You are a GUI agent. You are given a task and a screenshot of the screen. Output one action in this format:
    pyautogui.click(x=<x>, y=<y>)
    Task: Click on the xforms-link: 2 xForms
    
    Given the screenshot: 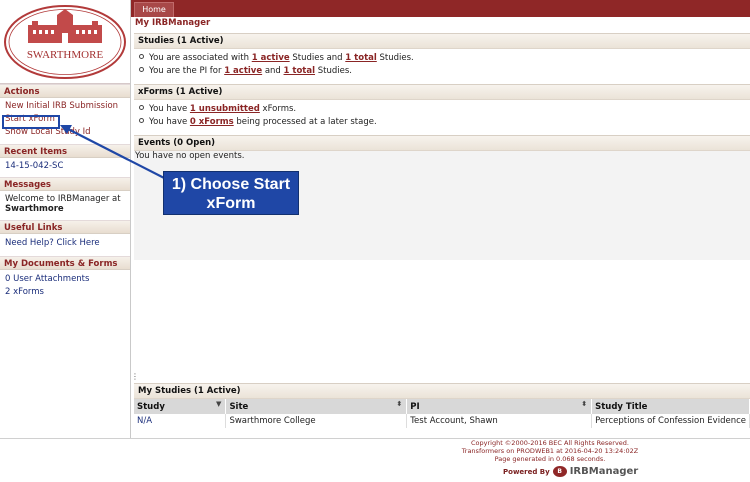 What is the action you would take?
    pyautogui.click(x=65, y=292)
    